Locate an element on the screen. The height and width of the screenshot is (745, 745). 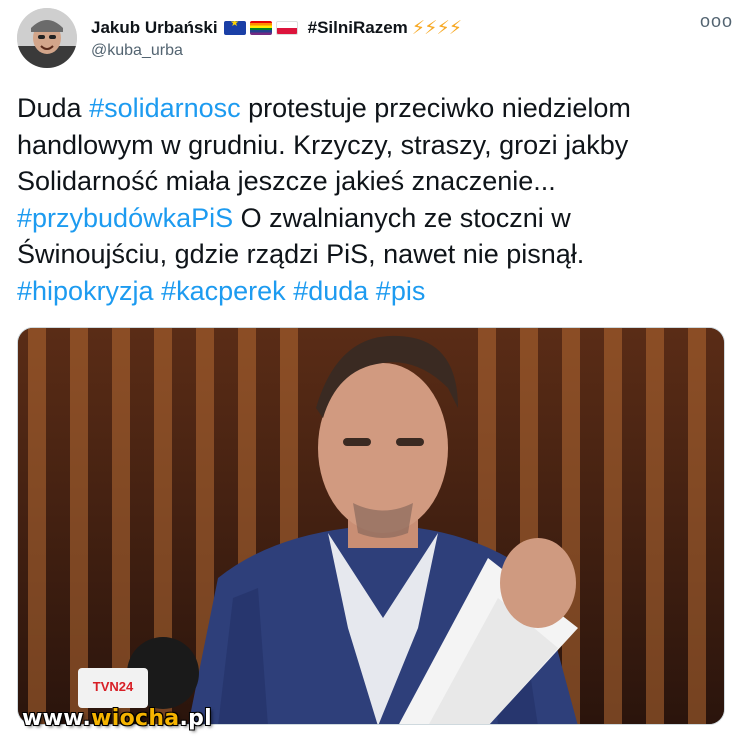
hashtag-link: #pis is located at coordinates (401, 291).